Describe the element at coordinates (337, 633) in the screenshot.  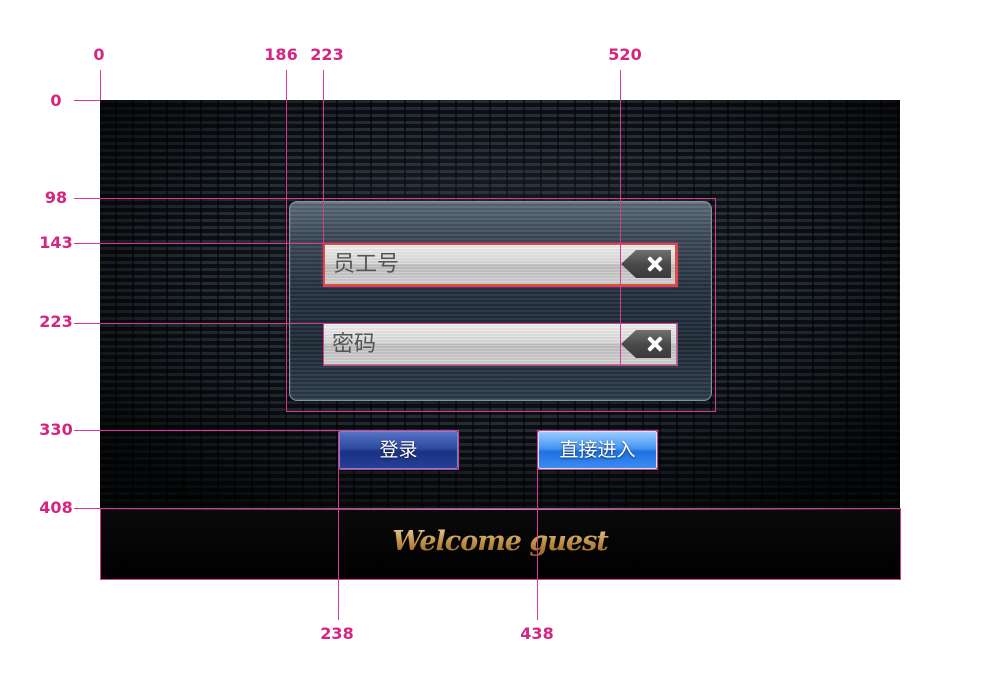
I see `annotation-label-bottom: 238` at that location.